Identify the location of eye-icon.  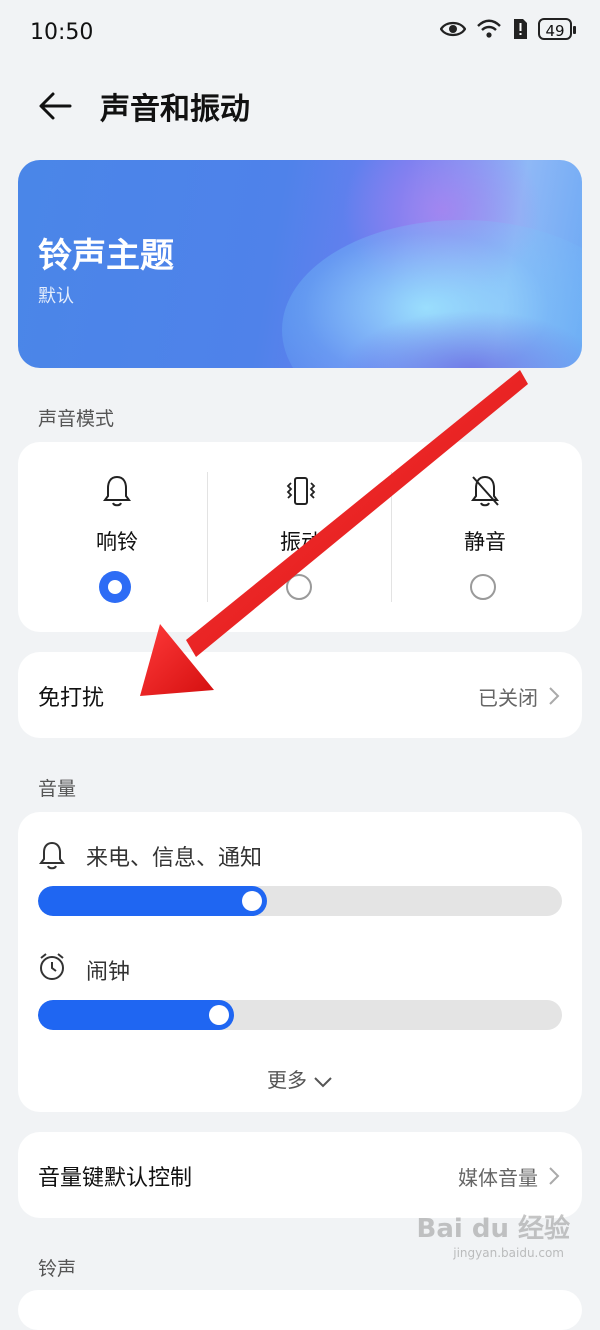
(453, 29).